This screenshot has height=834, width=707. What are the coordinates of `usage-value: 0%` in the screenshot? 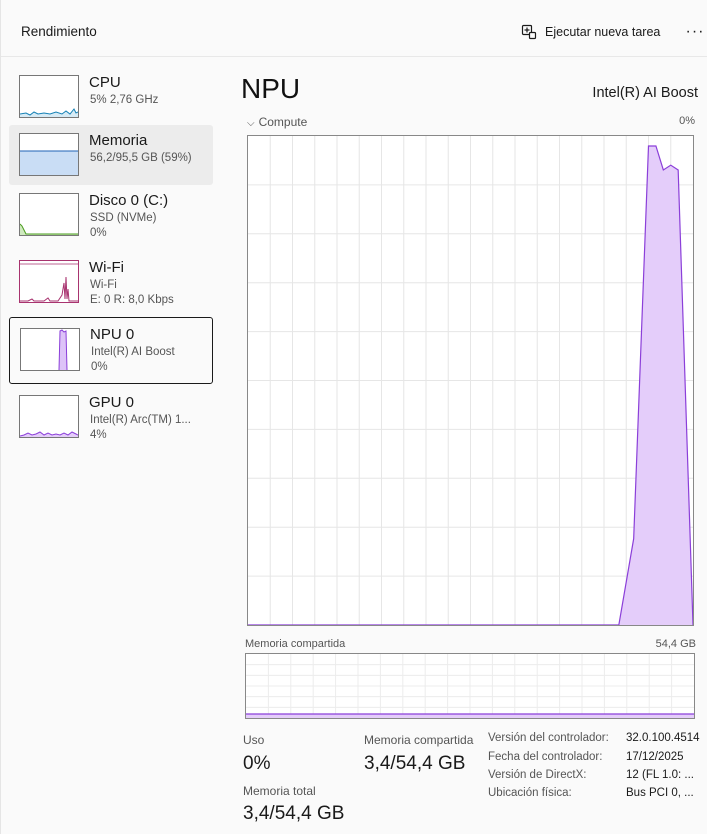 It's located at (257, 763).